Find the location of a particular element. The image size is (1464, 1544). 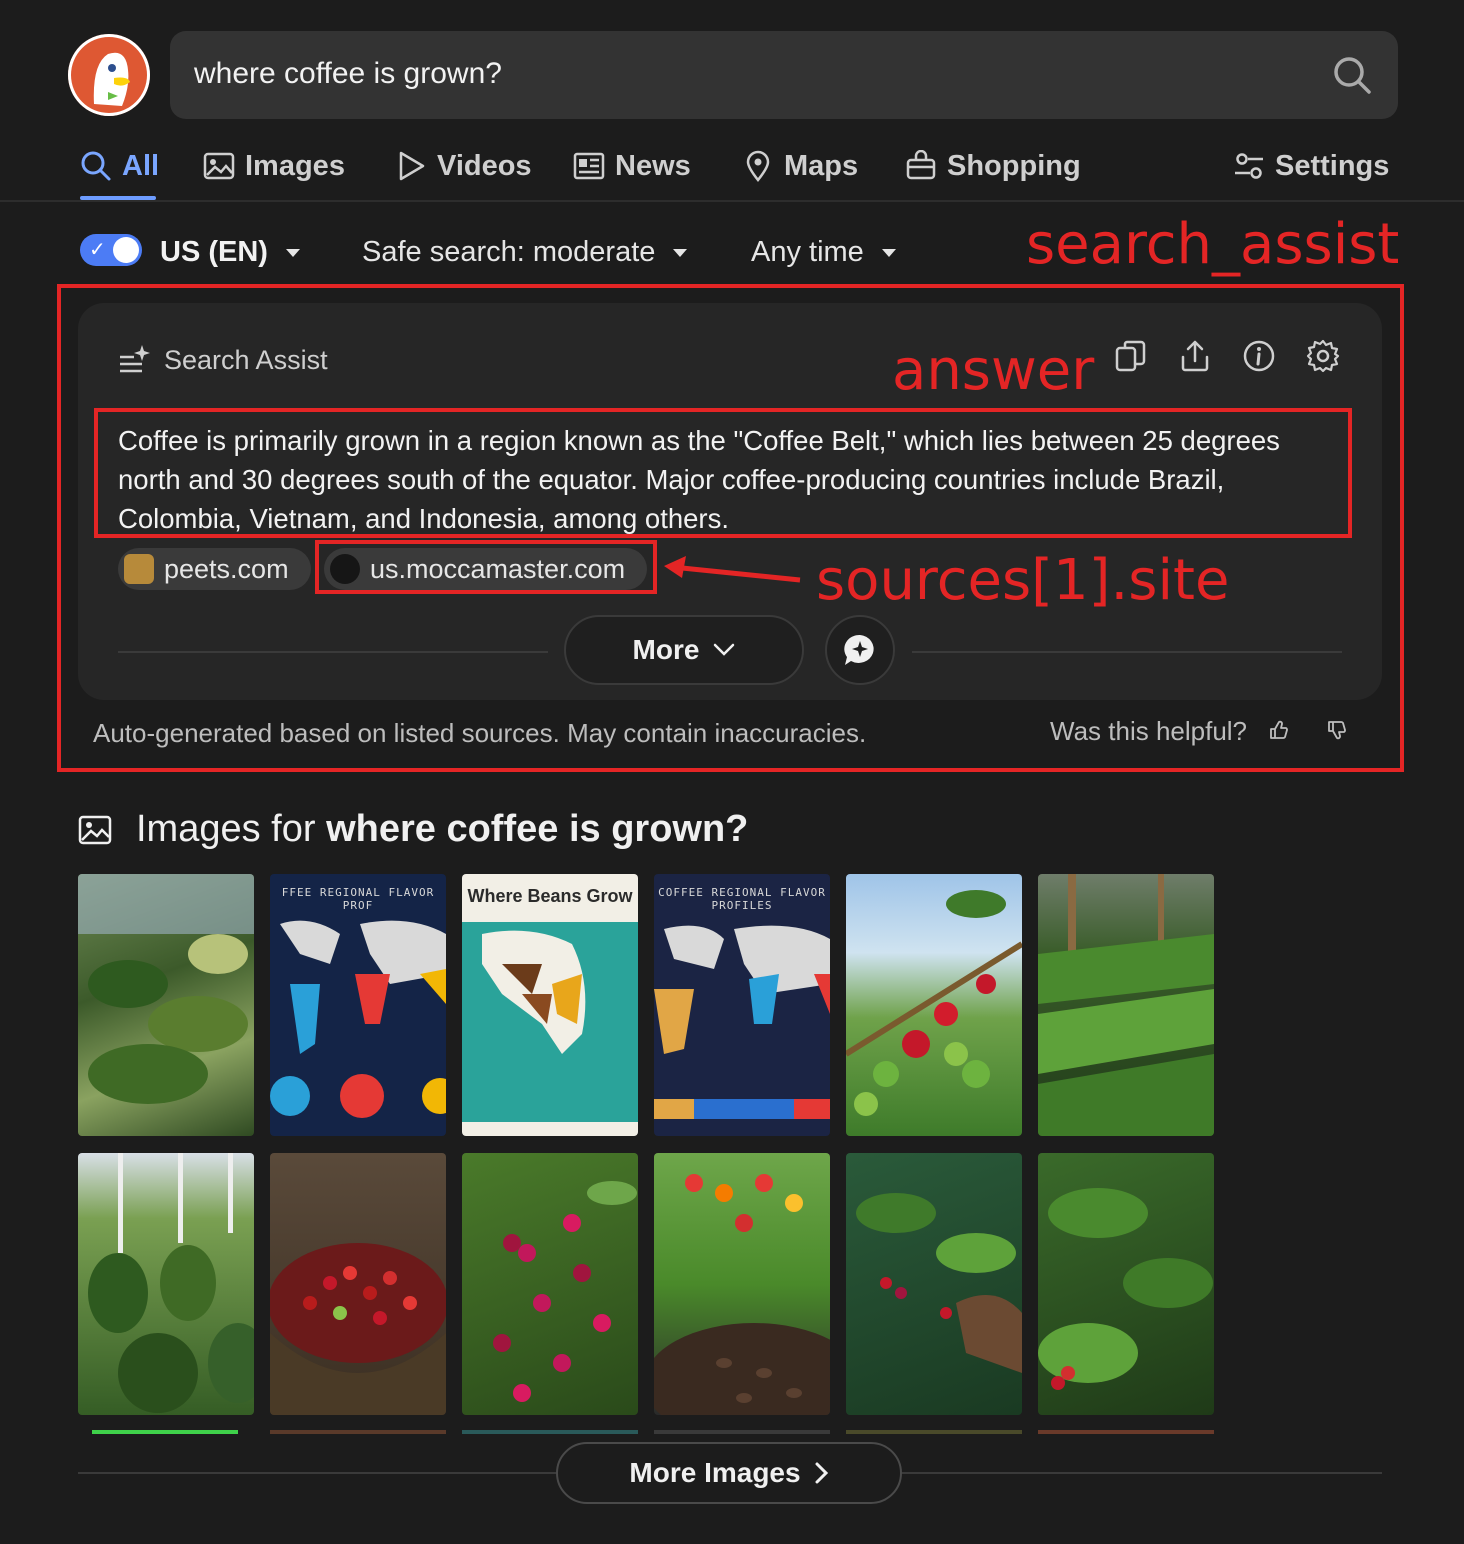

tab-label: Images is located at coordinates (295, 165).